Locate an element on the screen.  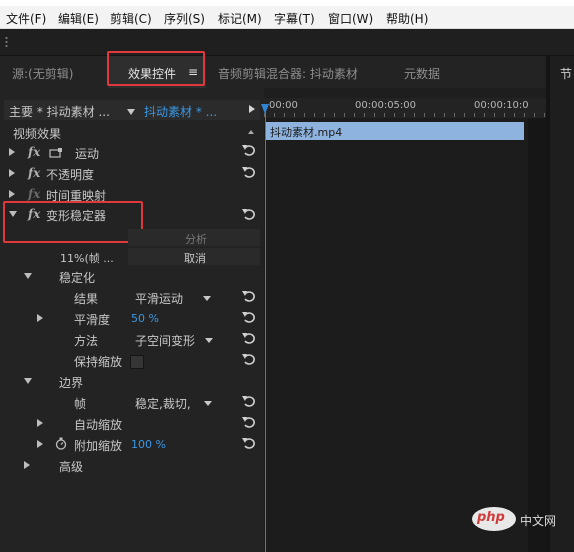
fx-opacity-icon: fx is located at coordinates (34, 173).